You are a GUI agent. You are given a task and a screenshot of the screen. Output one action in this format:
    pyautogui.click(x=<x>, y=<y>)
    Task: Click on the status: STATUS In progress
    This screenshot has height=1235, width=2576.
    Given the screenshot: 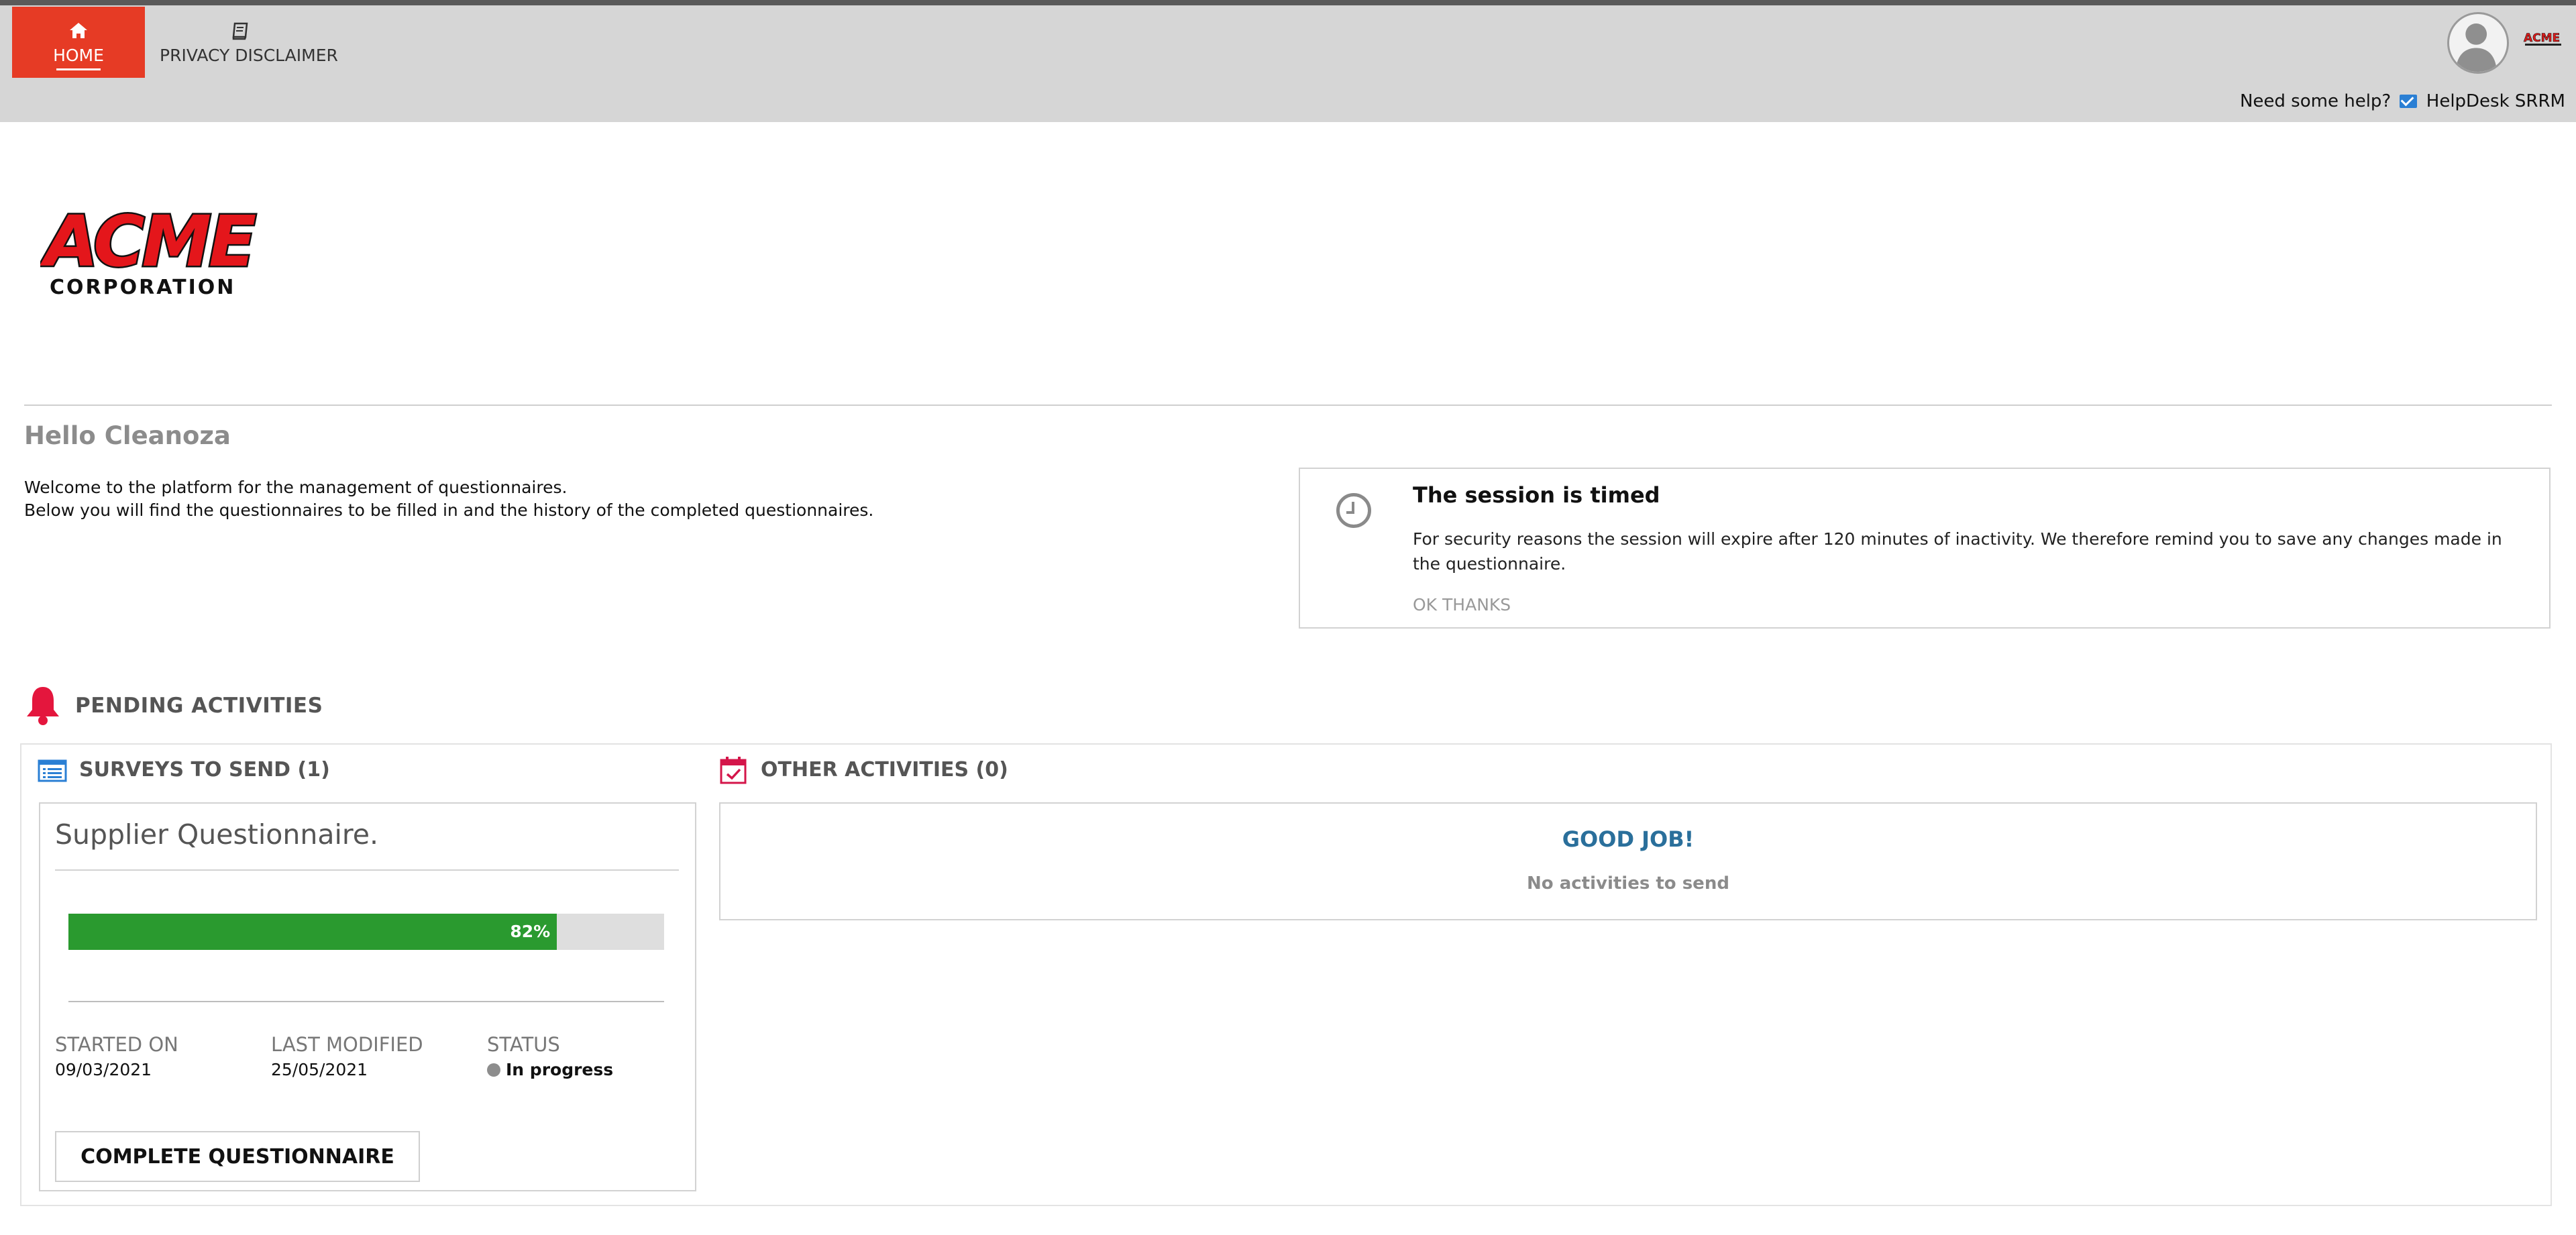 What is the action you would take?
    pyautogui.click(x=550, y=1056)
    